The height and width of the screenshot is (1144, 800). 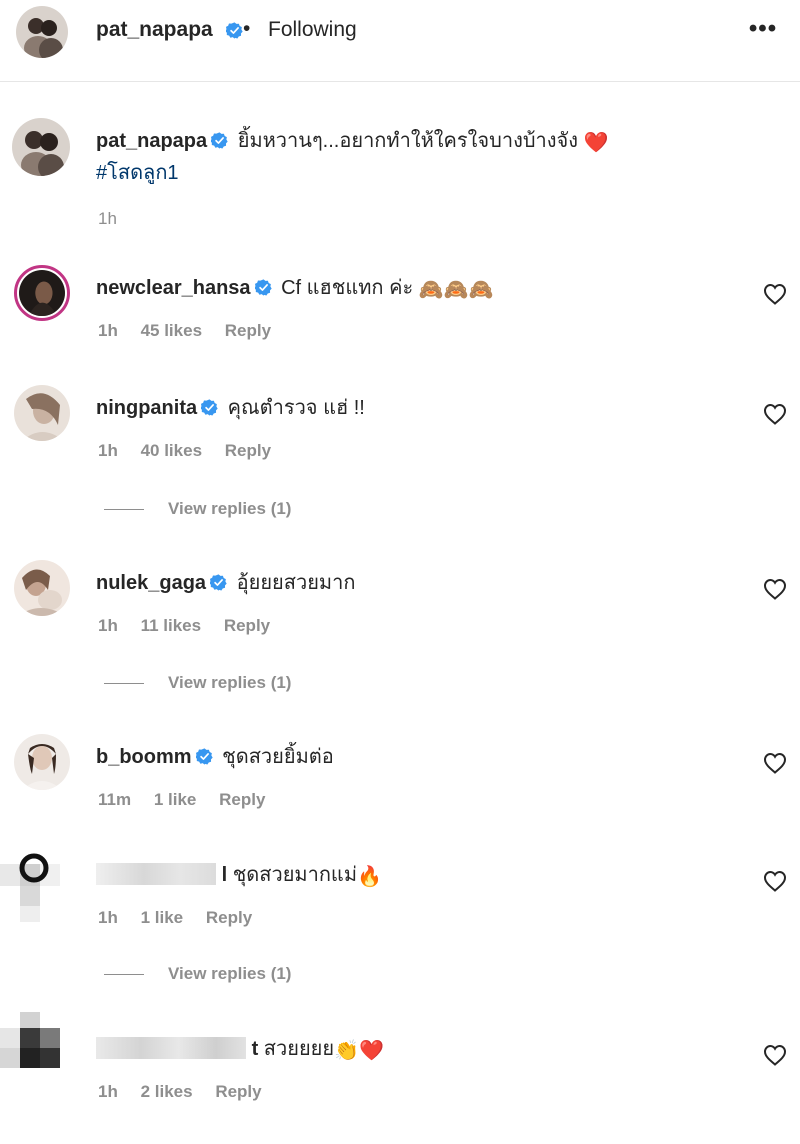 I want to click on caption-username: pat_napapa, so click(x=151, y=141).